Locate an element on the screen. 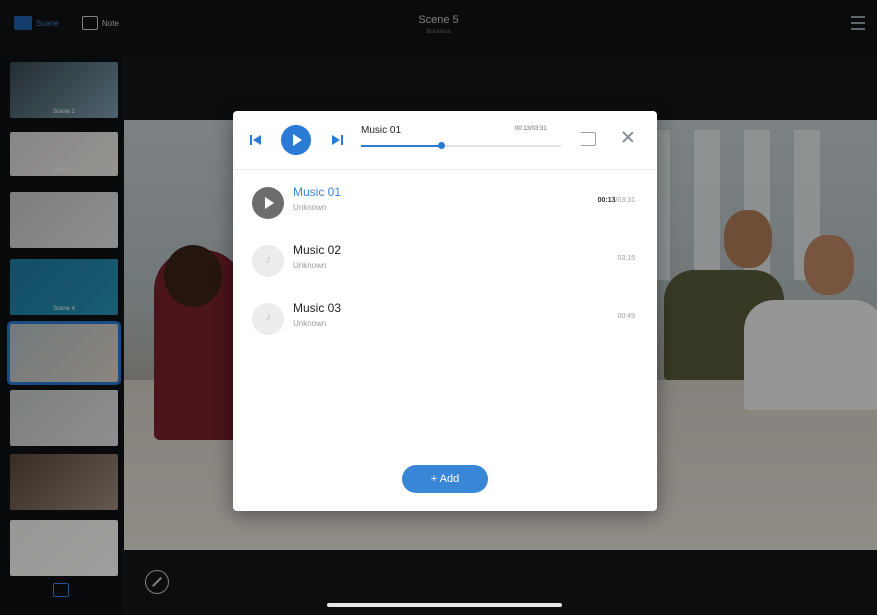 This screenshot has height=615, width=877. track-duration: 03:15 is located at coordinates (626, 258).